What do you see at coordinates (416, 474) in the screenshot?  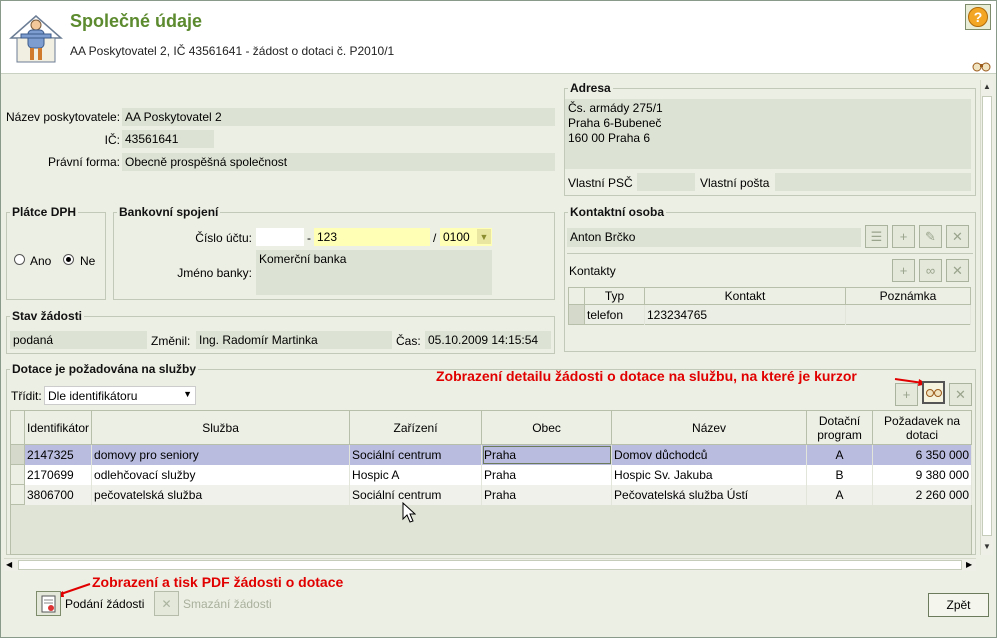 I see `cell-facility: Hospic A` at bounding box center [416, 474].